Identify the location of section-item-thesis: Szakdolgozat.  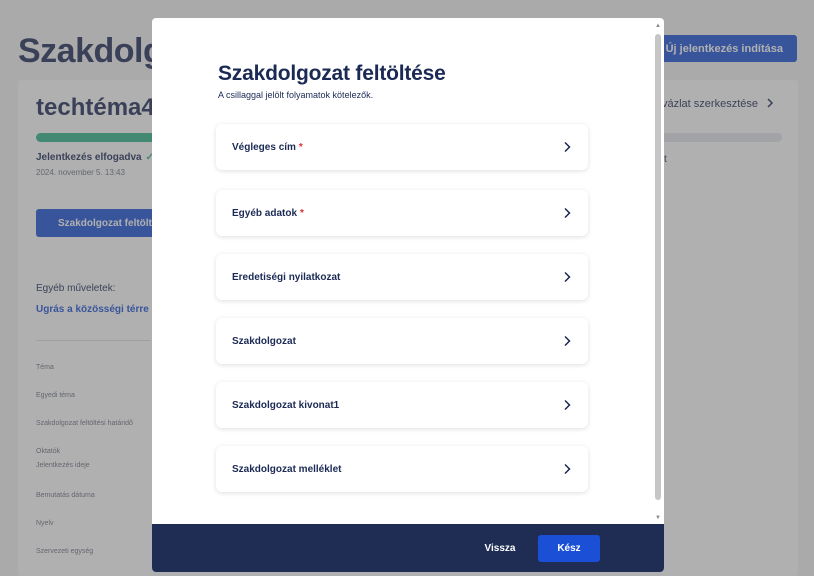
(402, 341).